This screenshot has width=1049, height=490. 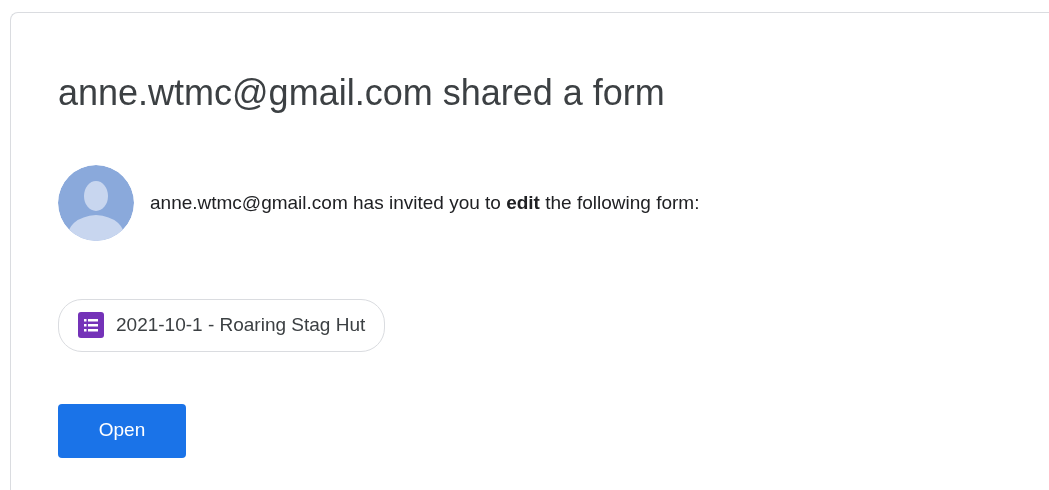 I want to click on invite-message: anne.wtmc@gmail.com has invited you to edit the following form:, so click(x=425, y=202).